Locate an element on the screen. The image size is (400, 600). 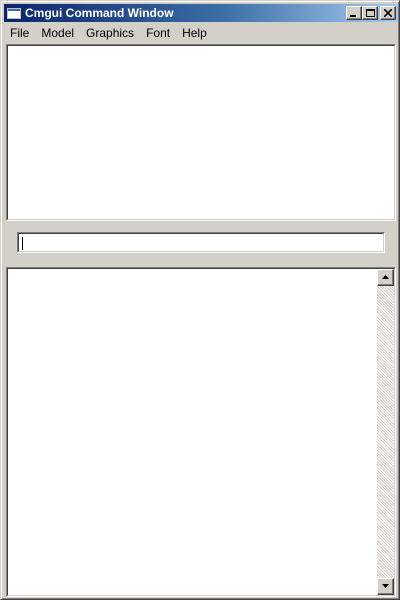
app-window-icon is located at coordinates (14, 13).